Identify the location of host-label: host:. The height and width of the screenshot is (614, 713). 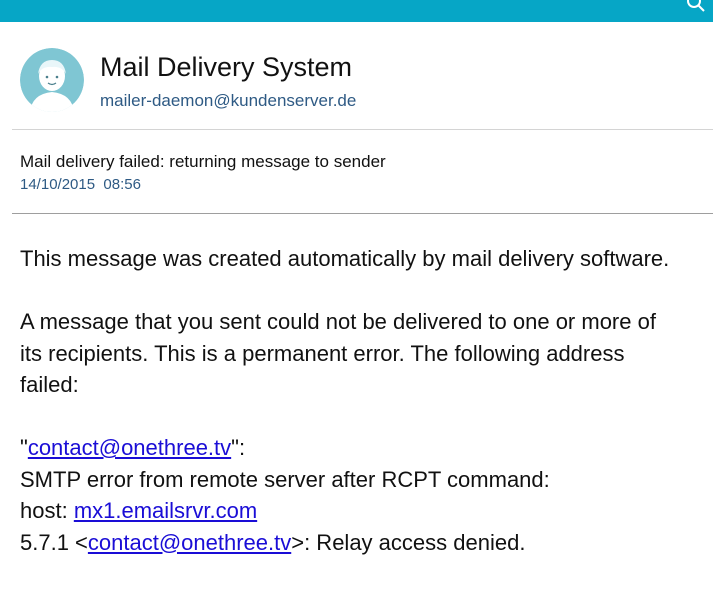
(47, 510).